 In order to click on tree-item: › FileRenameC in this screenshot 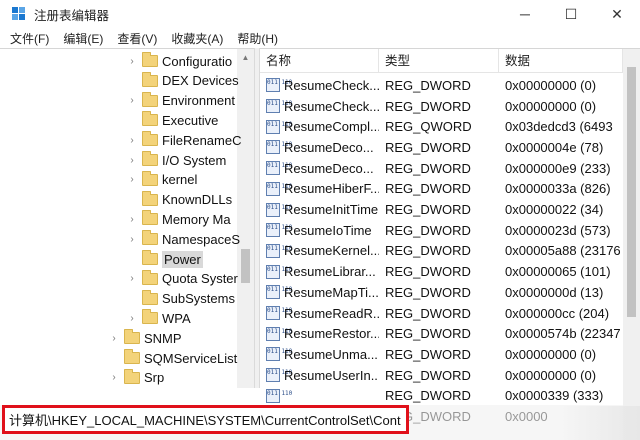, I will do `click(183, 140)`.